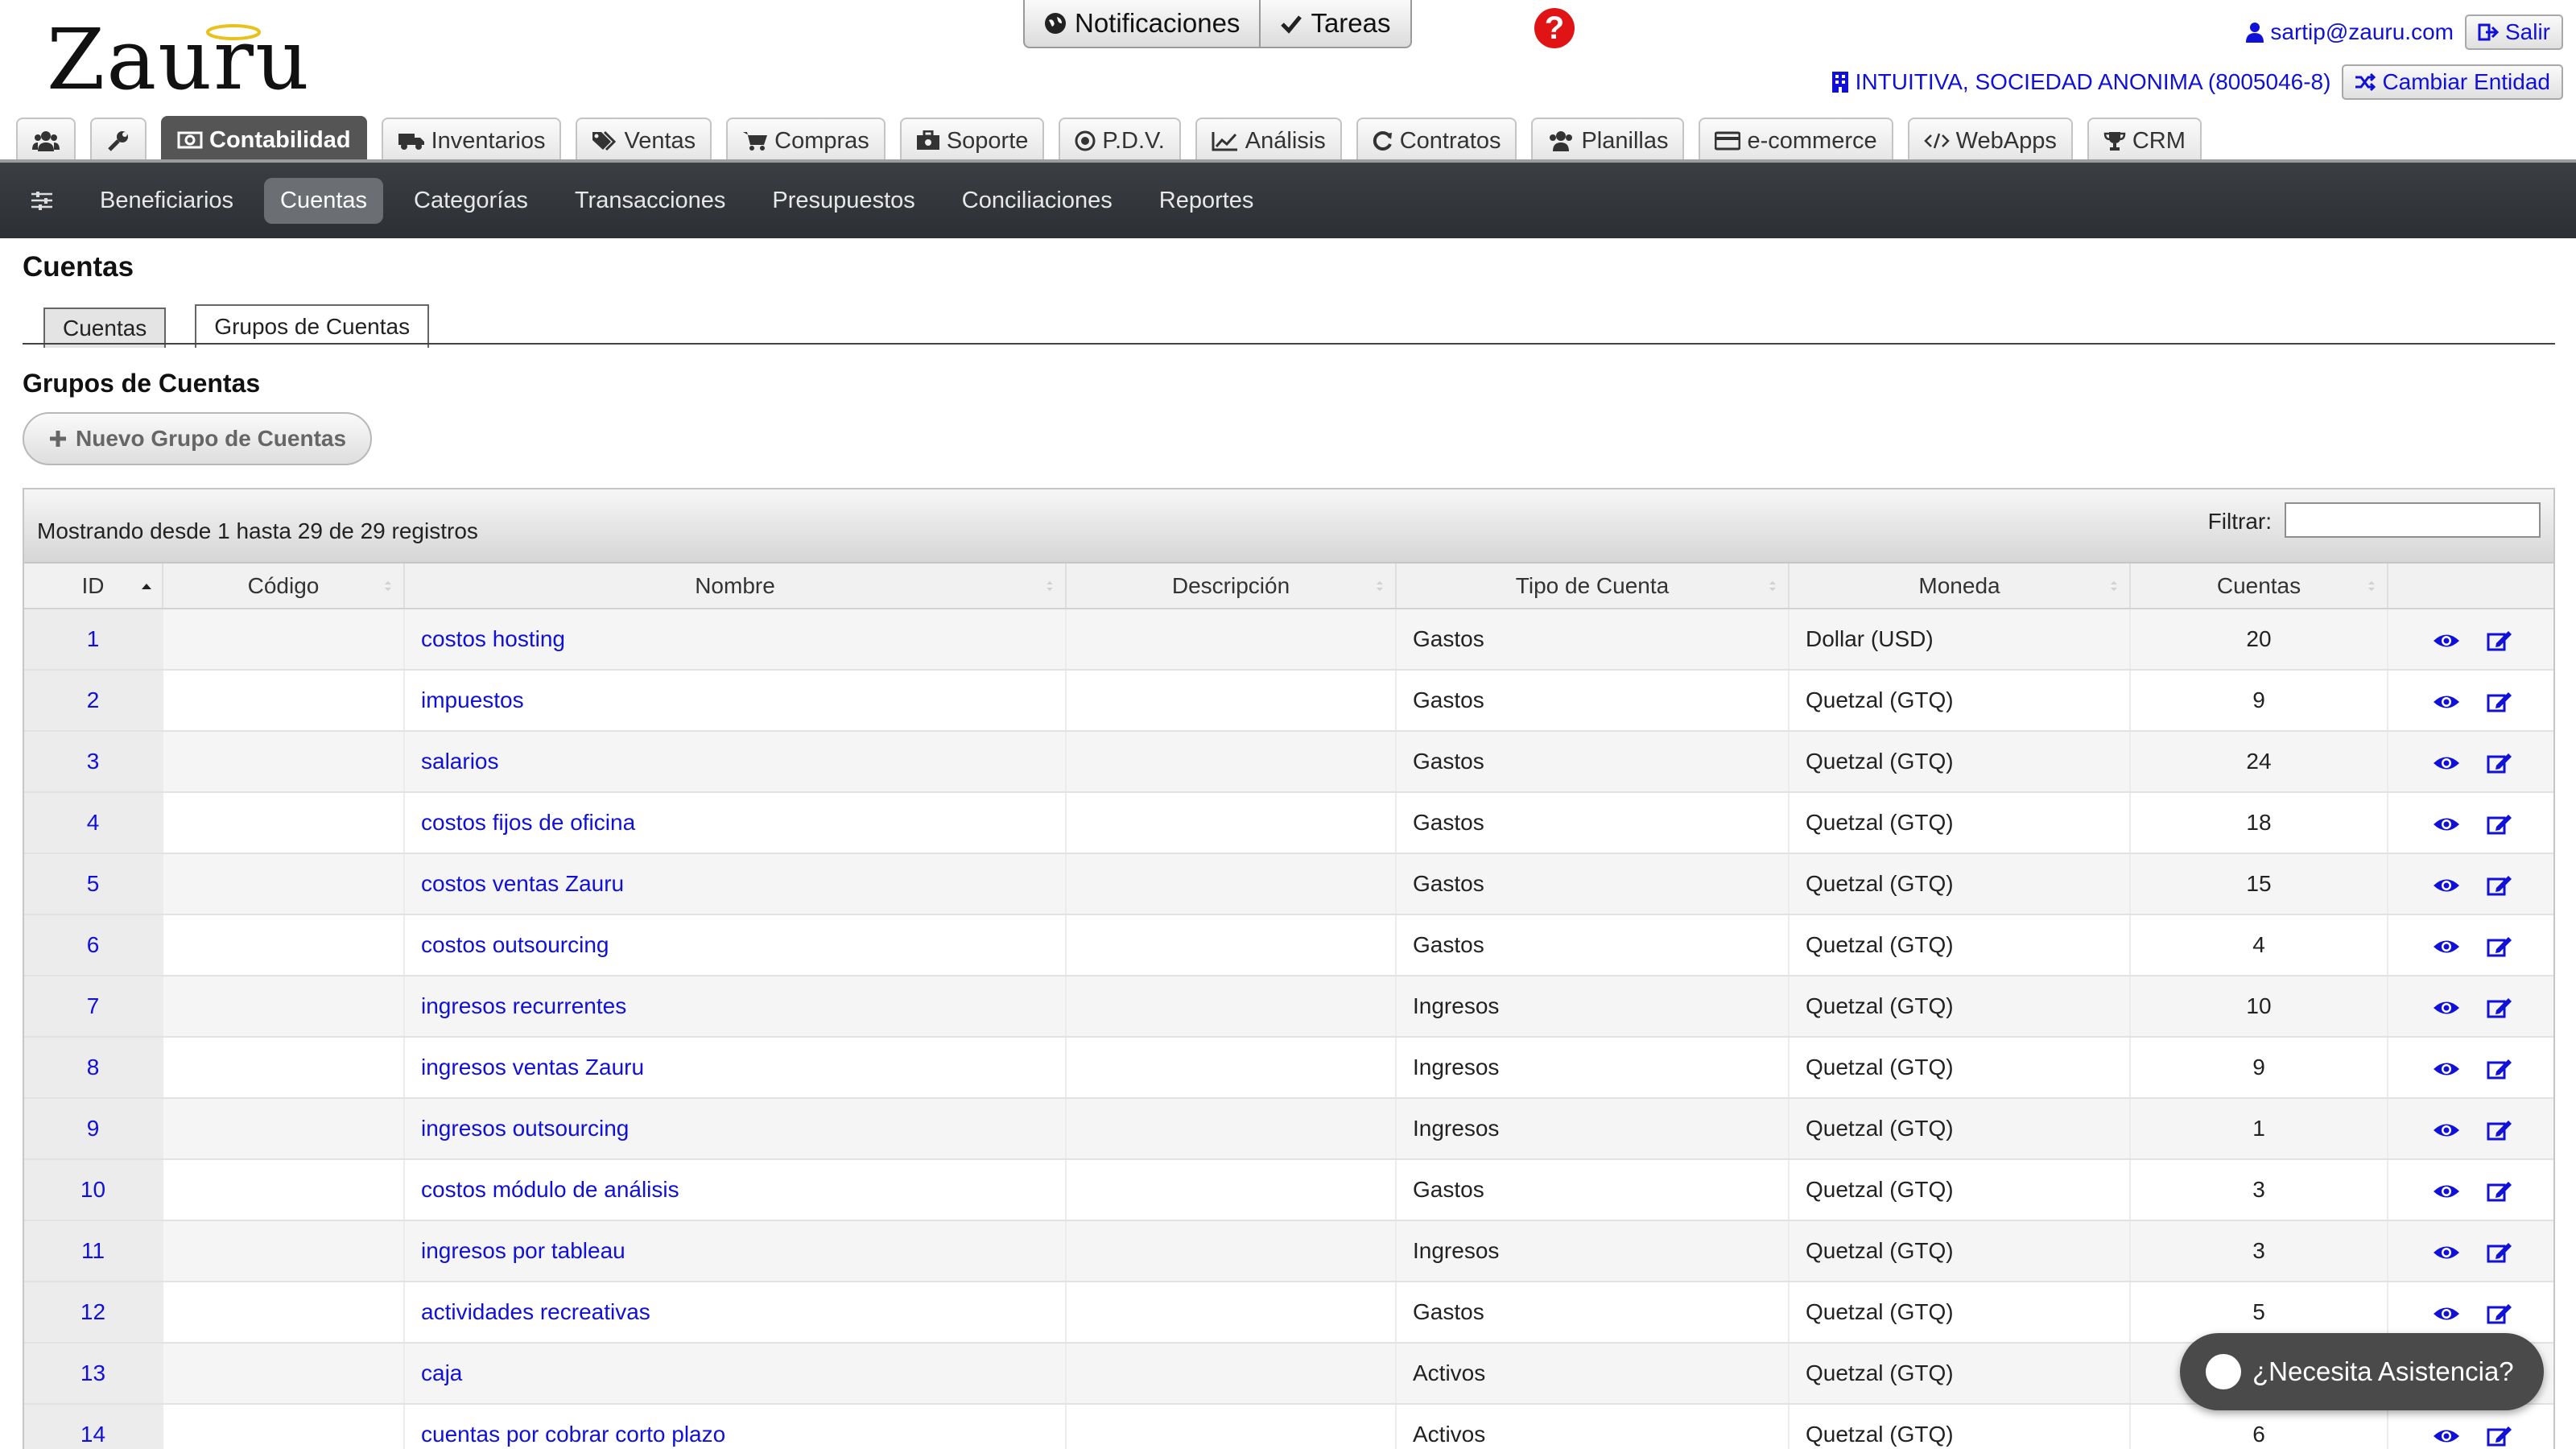 Image resolution: width=2576 pixels, height=1449 pixels. What do you see at coordinates (735, 1190) in the screenshot?
I see `cell-nombre: costos módulo de análisis` at bounding box center [735, 1190].